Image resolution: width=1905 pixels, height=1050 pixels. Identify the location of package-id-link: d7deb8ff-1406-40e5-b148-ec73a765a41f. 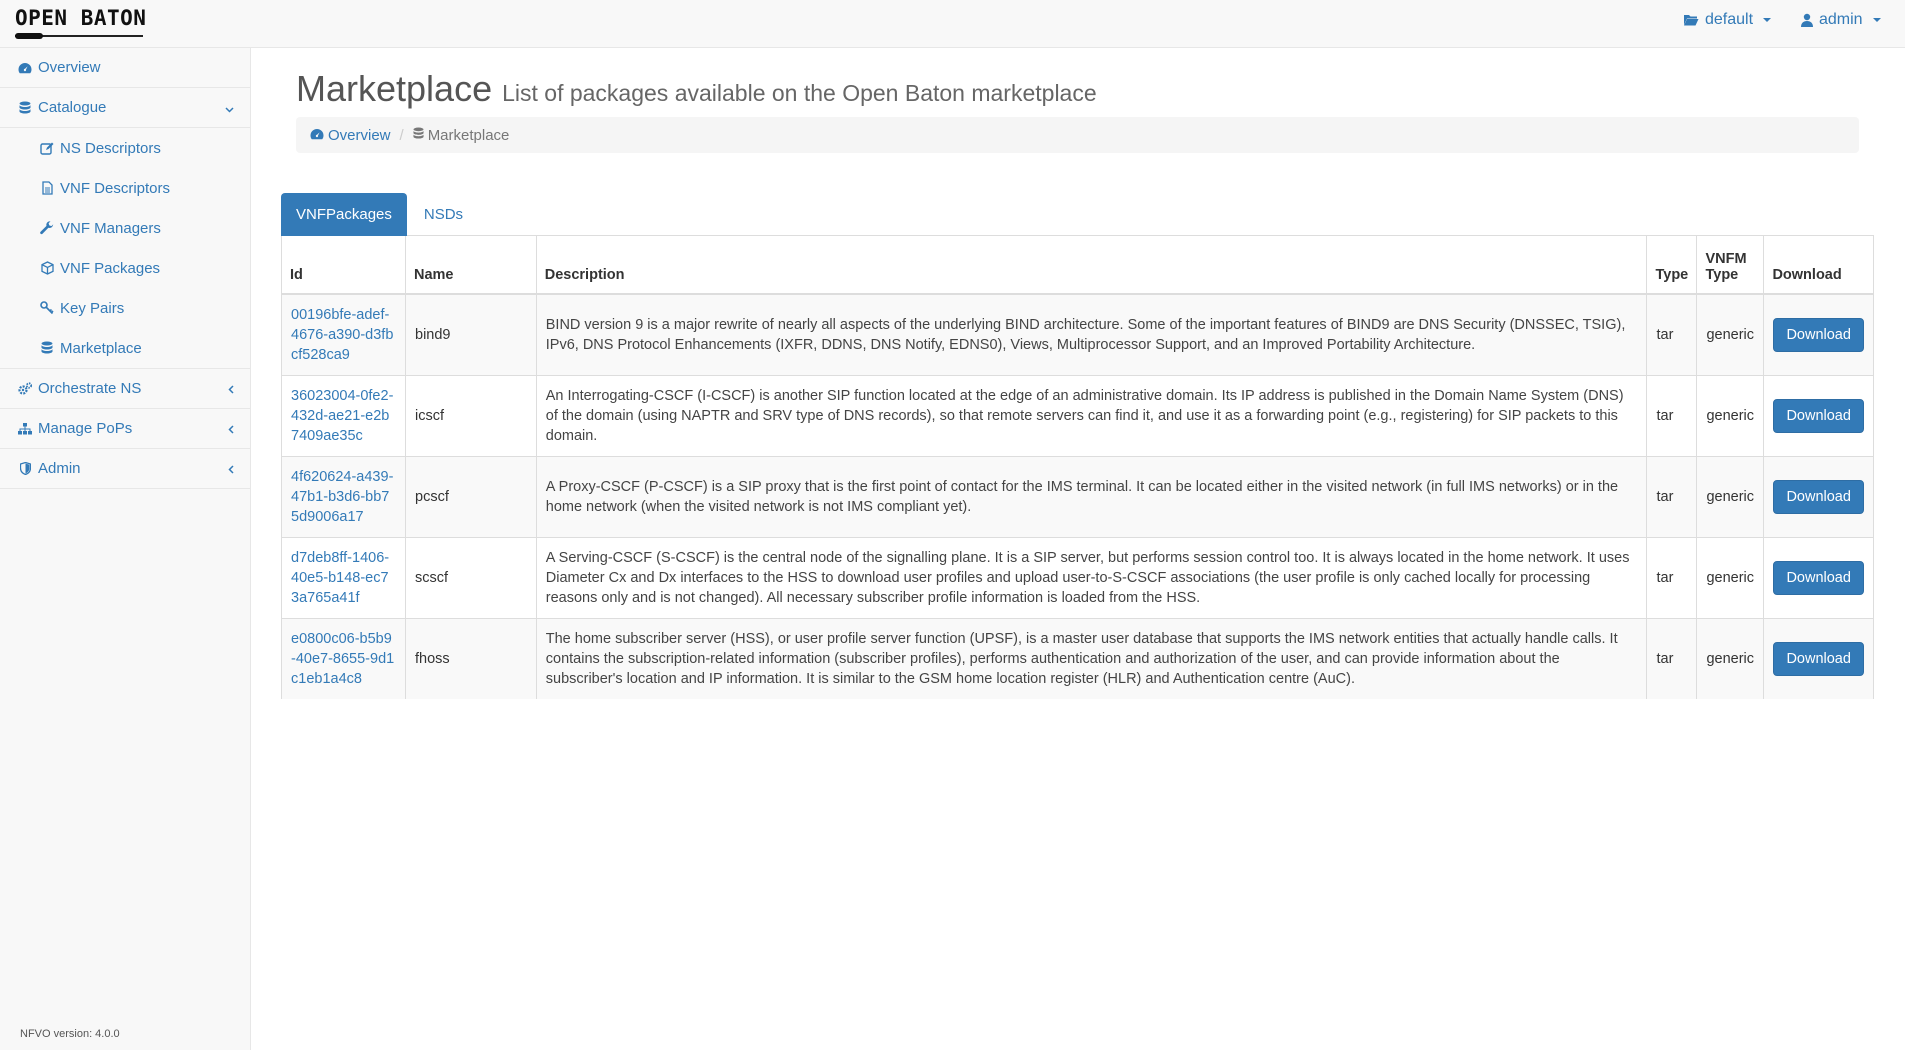
(343, 578).